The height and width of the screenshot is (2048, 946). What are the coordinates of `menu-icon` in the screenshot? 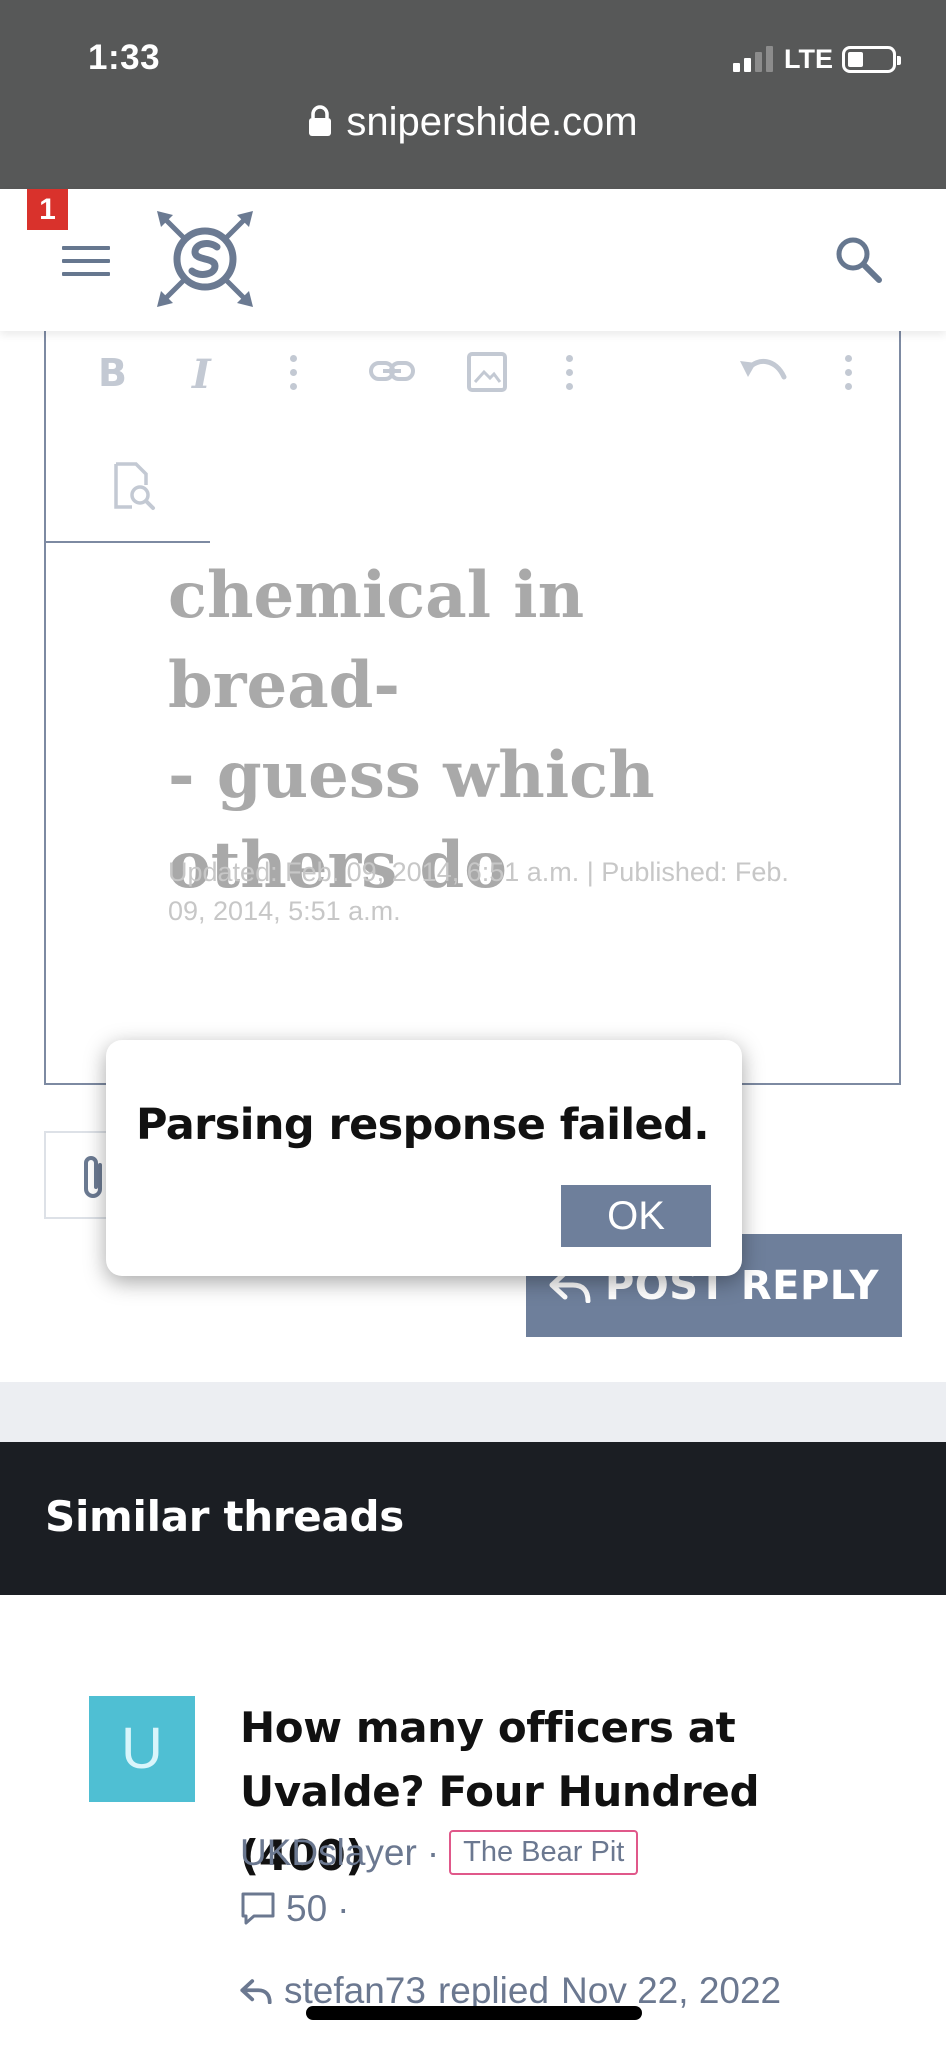 It's located at (86, 261).